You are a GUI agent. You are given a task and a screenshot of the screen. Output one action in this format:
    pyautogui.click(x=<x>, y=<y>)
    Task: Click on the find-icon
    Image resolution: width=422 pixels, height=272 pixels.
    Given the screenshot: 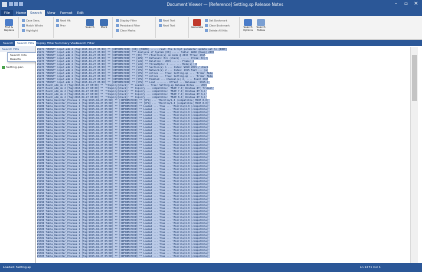 What is the action you would take?
    pyautogui.click(x=9, y=22)
    